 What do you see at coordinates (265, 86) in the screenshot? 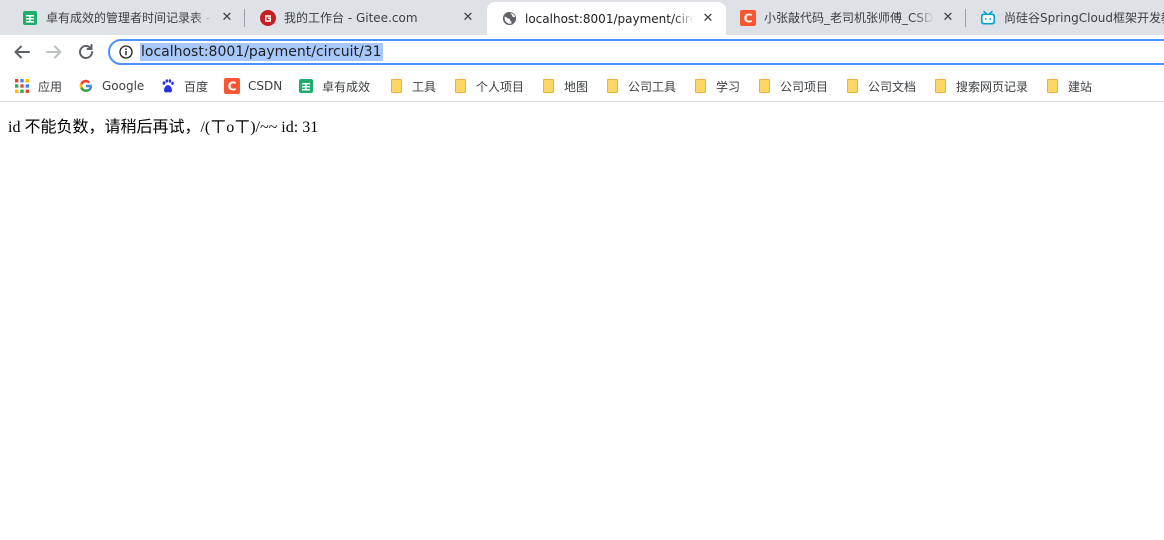
I see `bookmark-label: CSDN` at bounding box center [265, 86].